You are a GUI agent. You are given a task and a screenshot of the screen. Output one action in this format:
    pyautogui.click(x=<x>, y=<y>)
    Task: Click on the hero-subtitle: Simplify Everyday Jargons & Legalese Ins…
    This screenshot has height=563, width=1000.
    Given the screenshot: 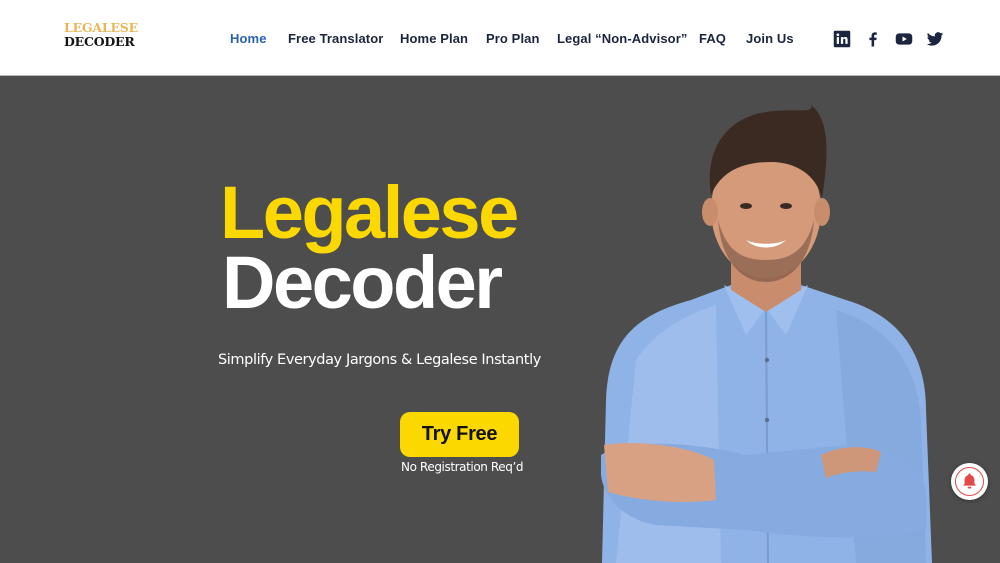 What is the action you would take?
    pyautogui.click(x=379, y=360)
    